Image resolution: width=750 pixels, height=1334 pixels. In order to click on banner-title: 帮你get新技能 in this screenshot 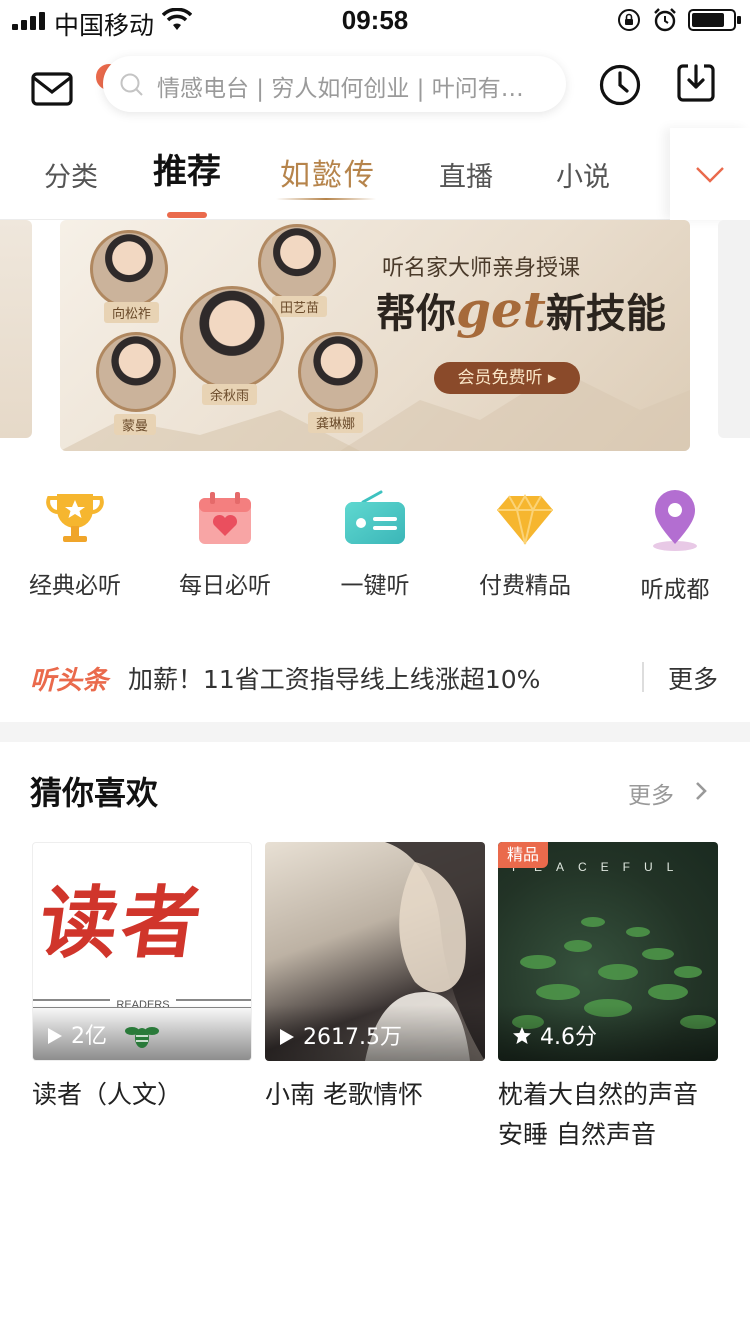, I will do `click(521, 309)`.